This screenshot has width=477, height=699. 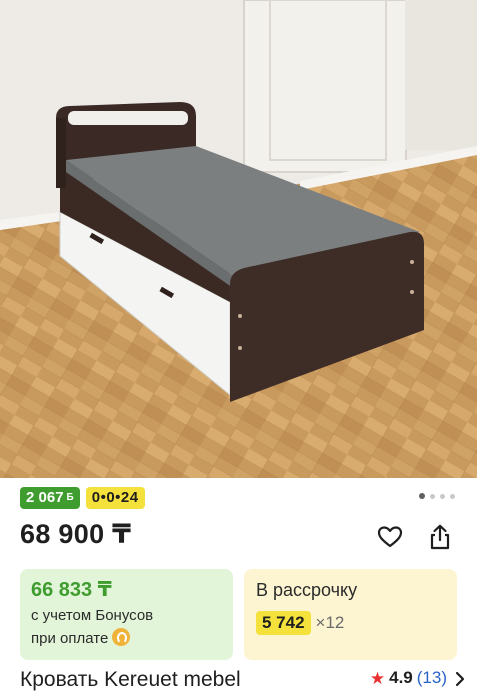 I want to click on installment-multiplier: ×12, so click(x=330, y=622).